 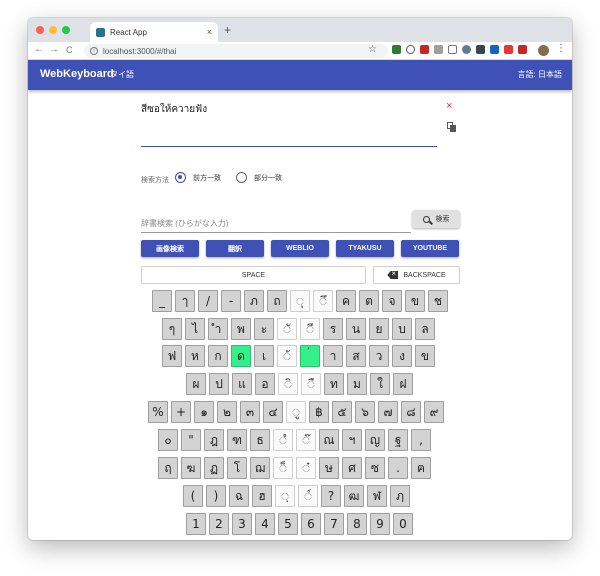 I want to click on language-link: タイ語, so click(x=122, y=74).